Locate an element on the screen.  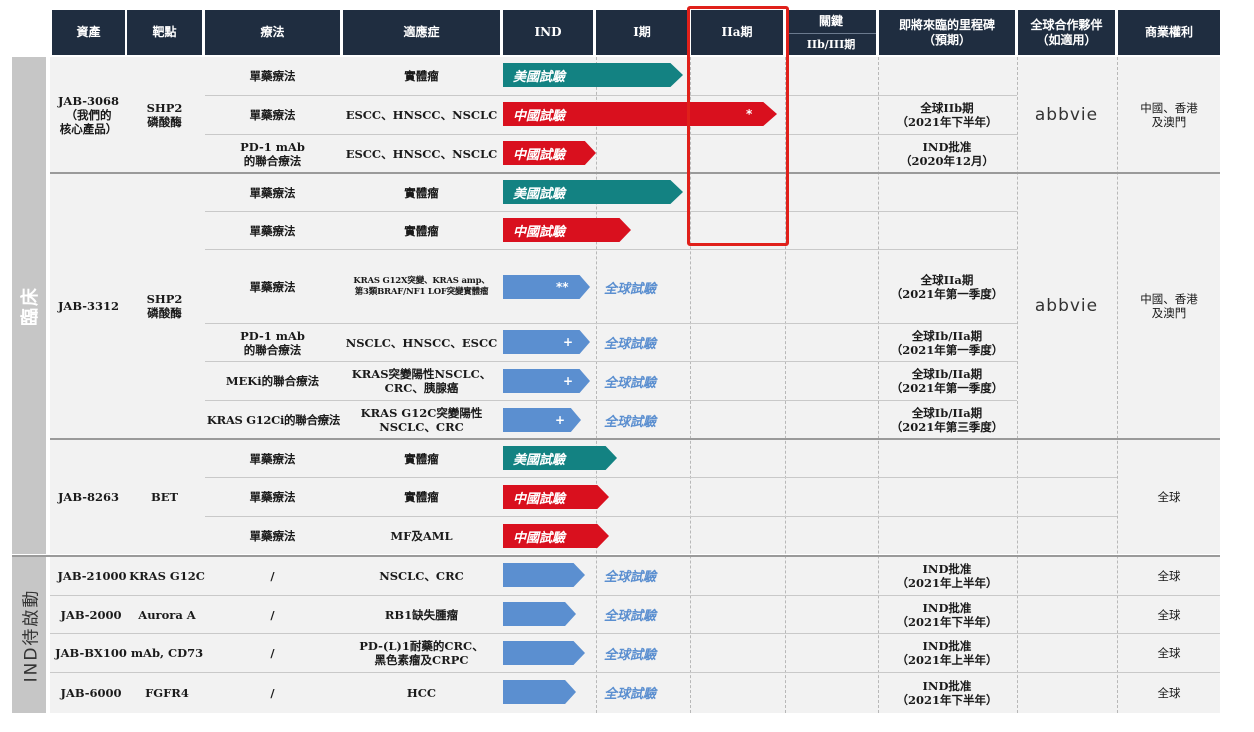
therapy-cell: MEKi的聯合療法 is located at coordinates (272, 381).